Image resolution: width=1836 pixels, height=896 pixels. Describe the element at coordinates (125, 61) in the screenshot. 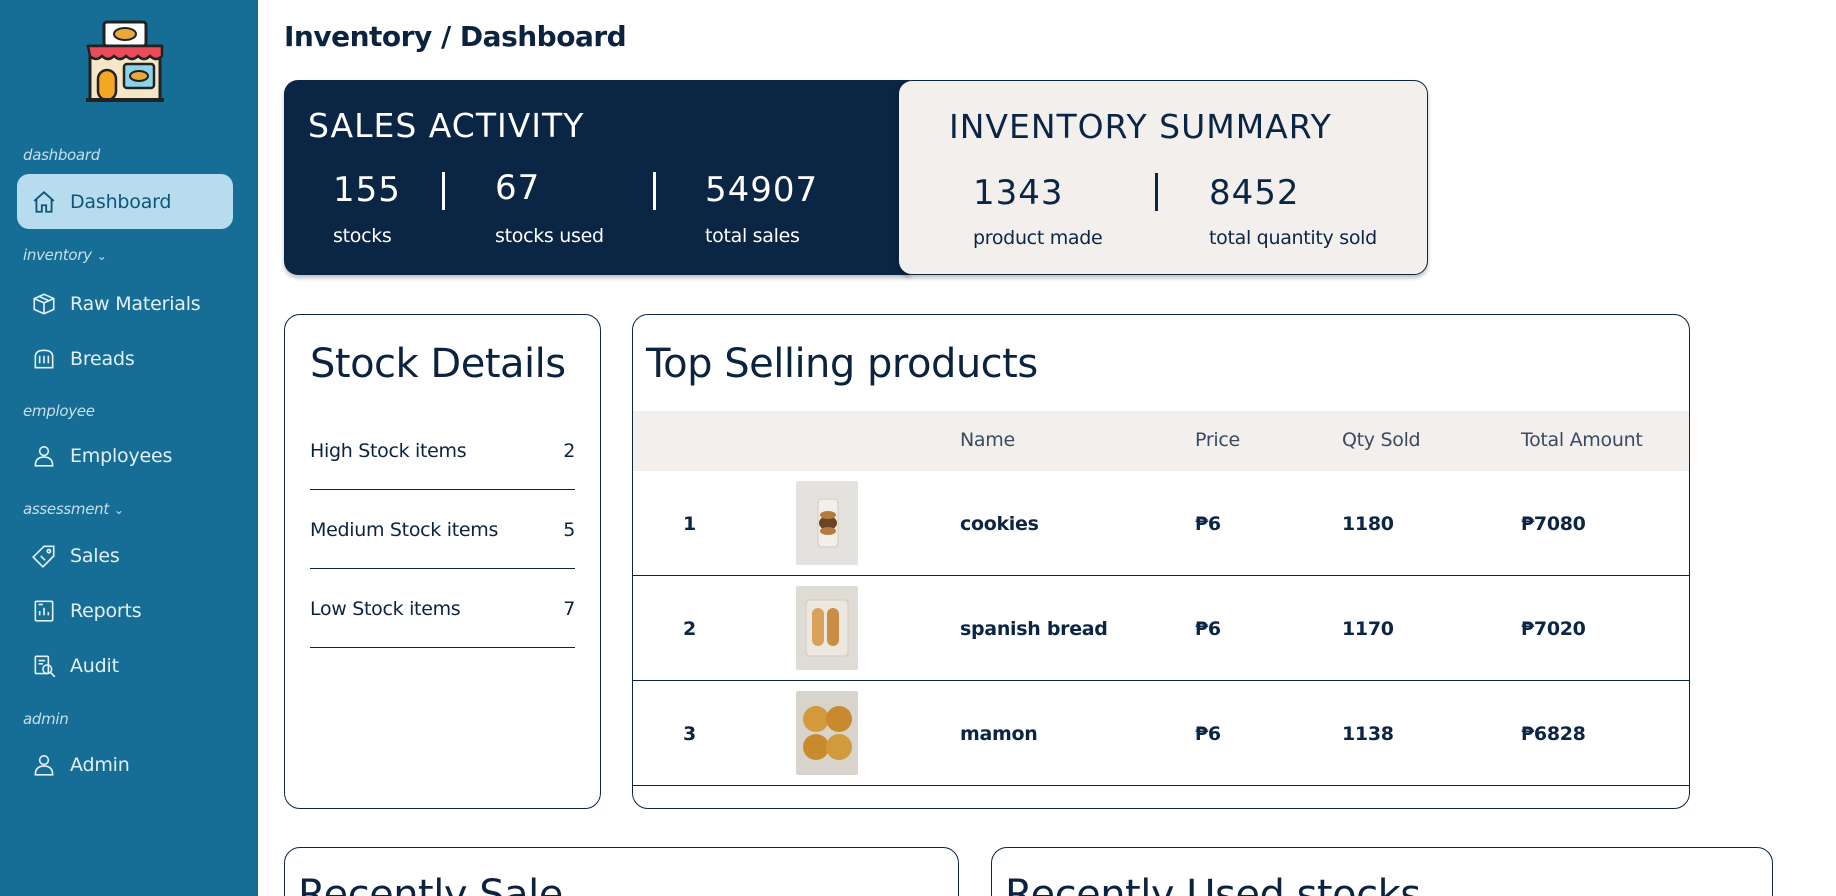

I see `bakery-shop-logo` at that location.